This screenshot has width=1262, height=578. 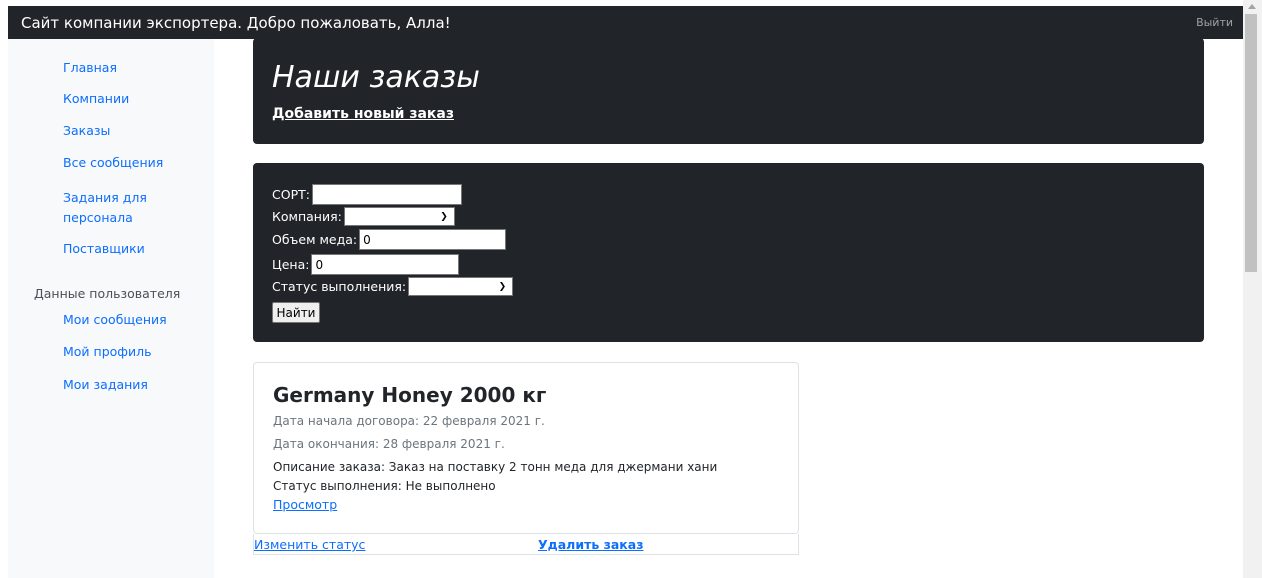 What do you see at coordinates (728, 91) in the screenshot?
I see `header-panel: Наши заказы Добавить новый заказ` at bounding box center [728, 91].